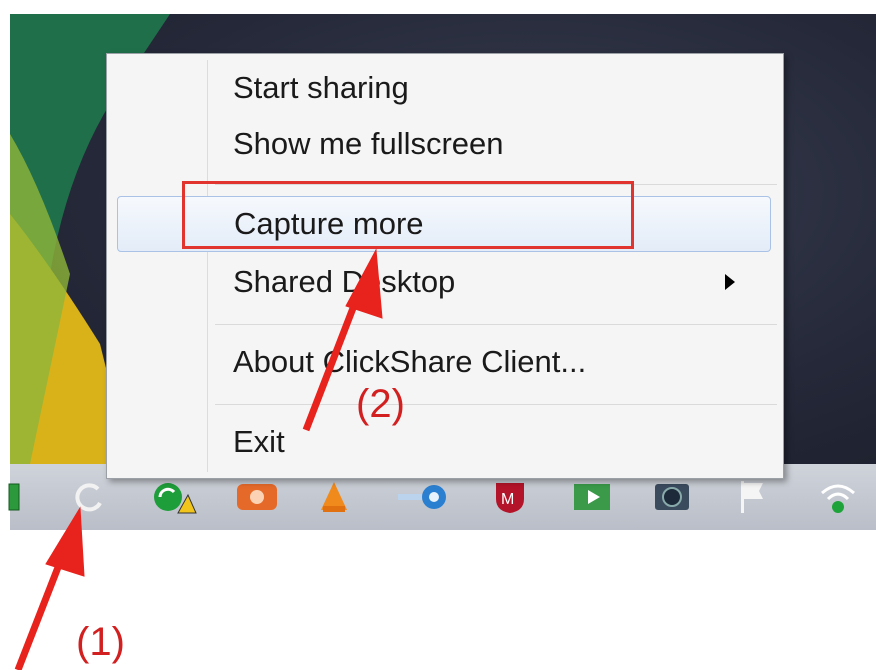 The image size is (876, 670). I want to click on arrow-2-head, so click(364, 283).